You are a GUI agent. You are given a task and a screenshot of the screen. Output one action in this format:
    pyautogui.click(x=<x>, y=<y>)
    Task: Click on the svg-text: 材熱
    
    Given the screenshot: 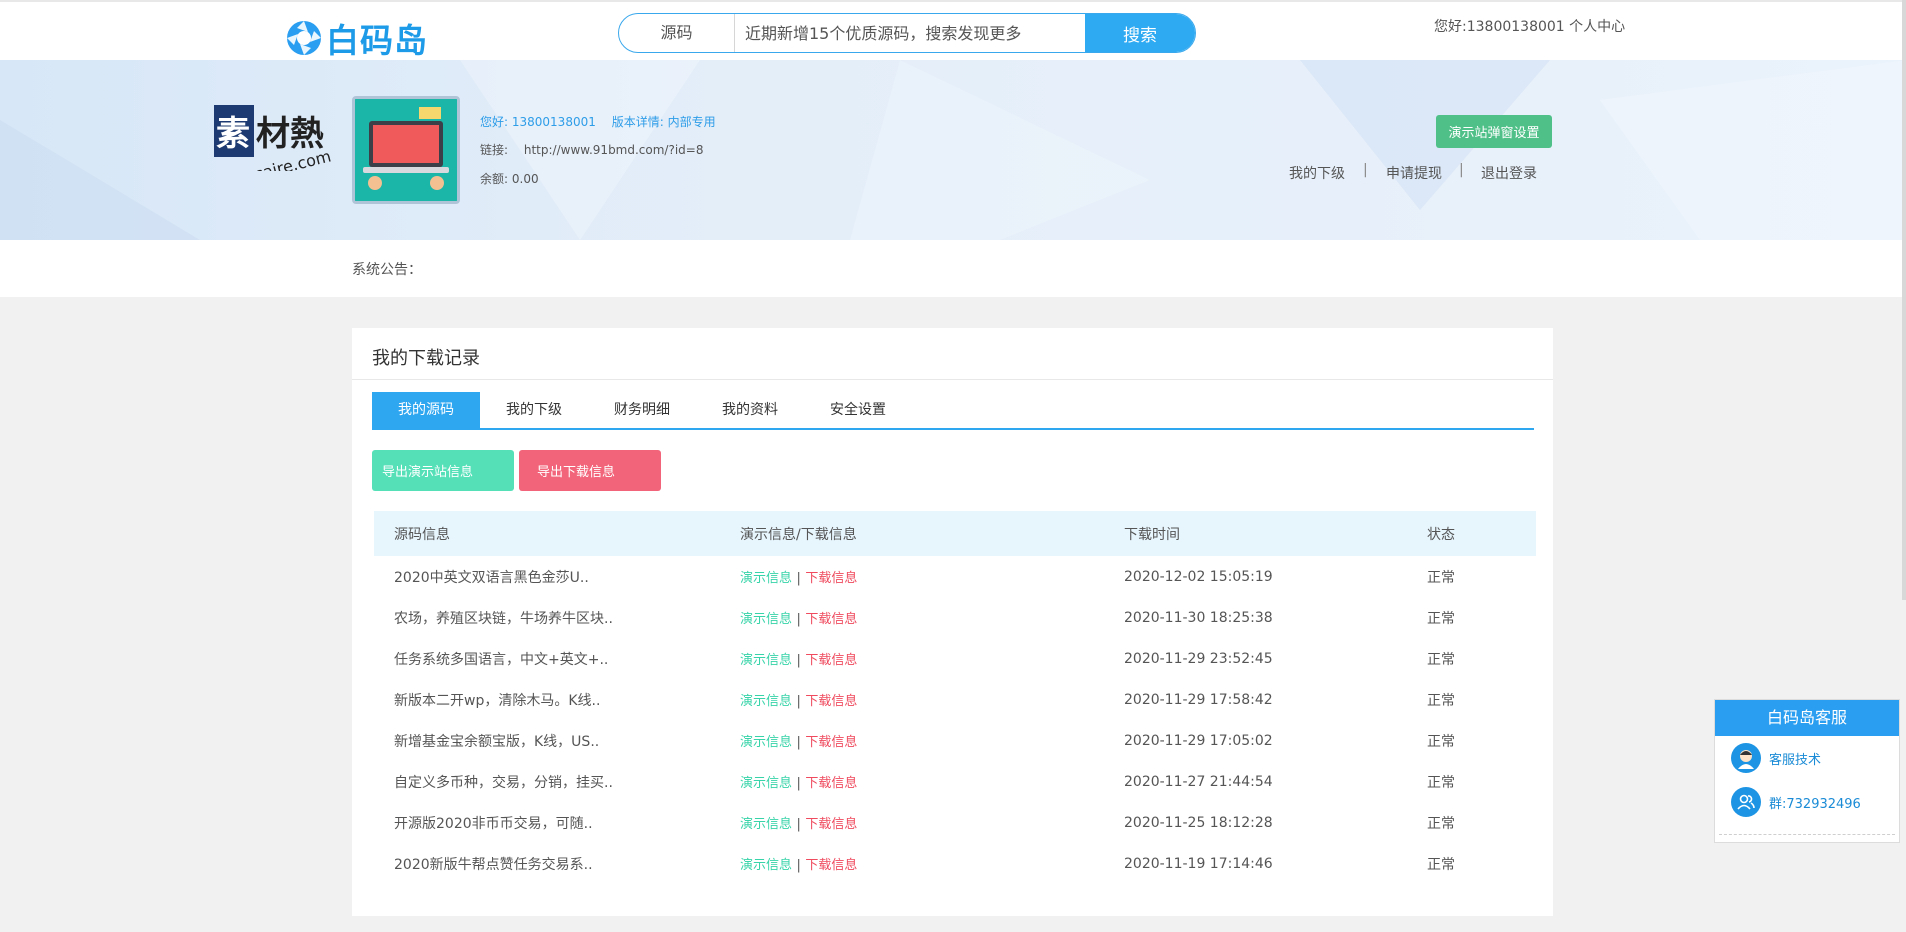 What is the action you would take?
    pyautogui.click(x=290, y=134)
    